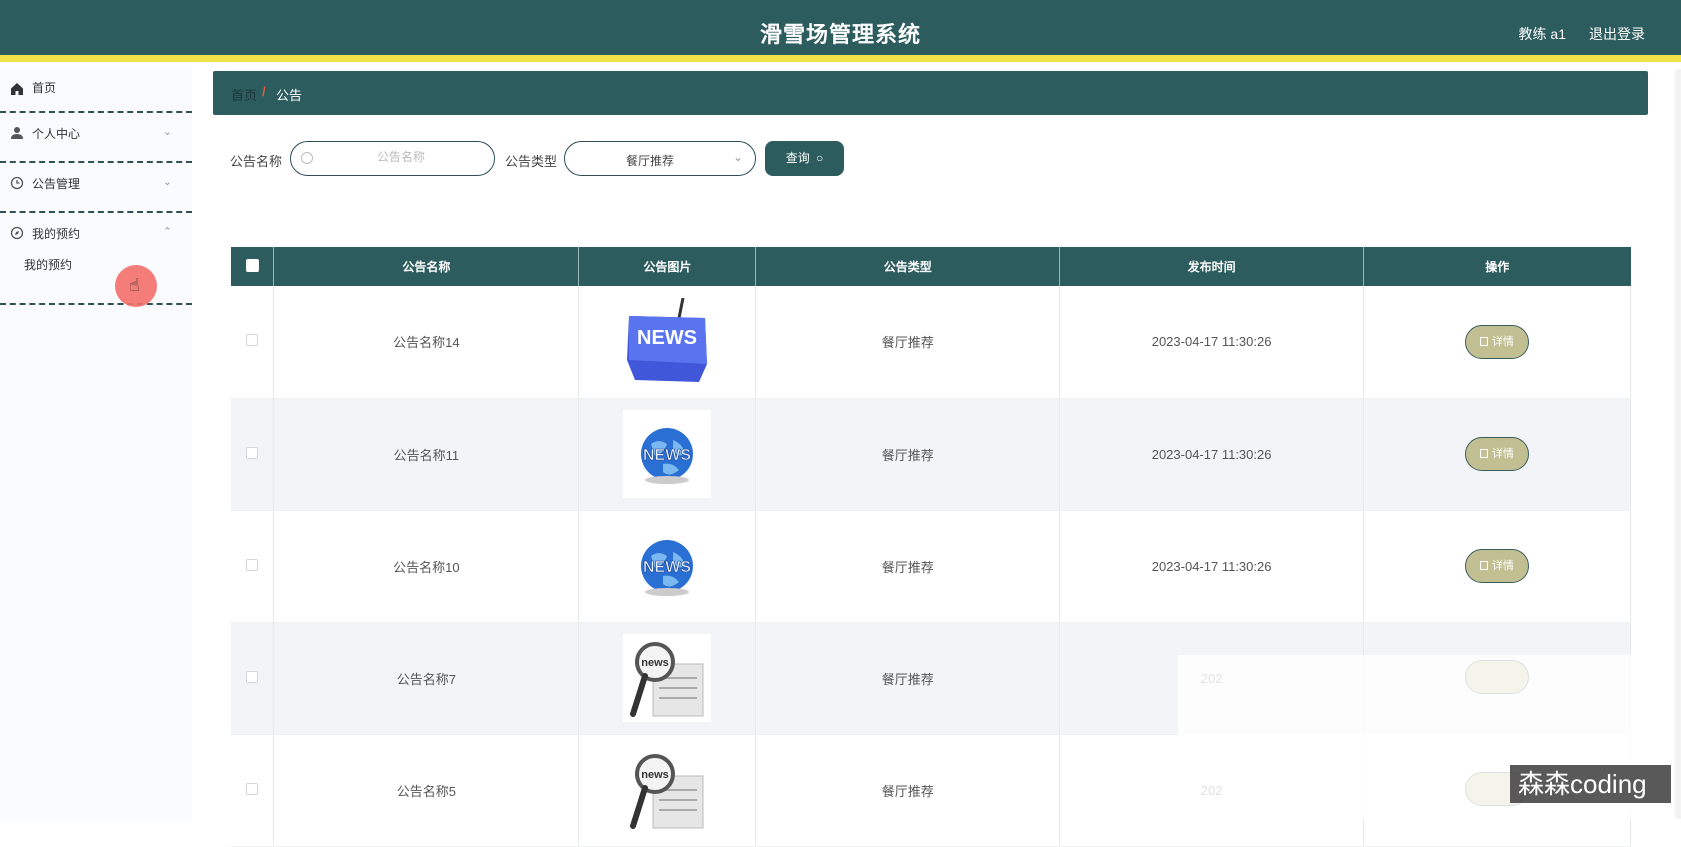 The image size is (1681, 847). What do you see at coordinates (1590, 784) in the screenshot?
I see `video-watermark: 森森coding` at bounding box center [1590, 784].